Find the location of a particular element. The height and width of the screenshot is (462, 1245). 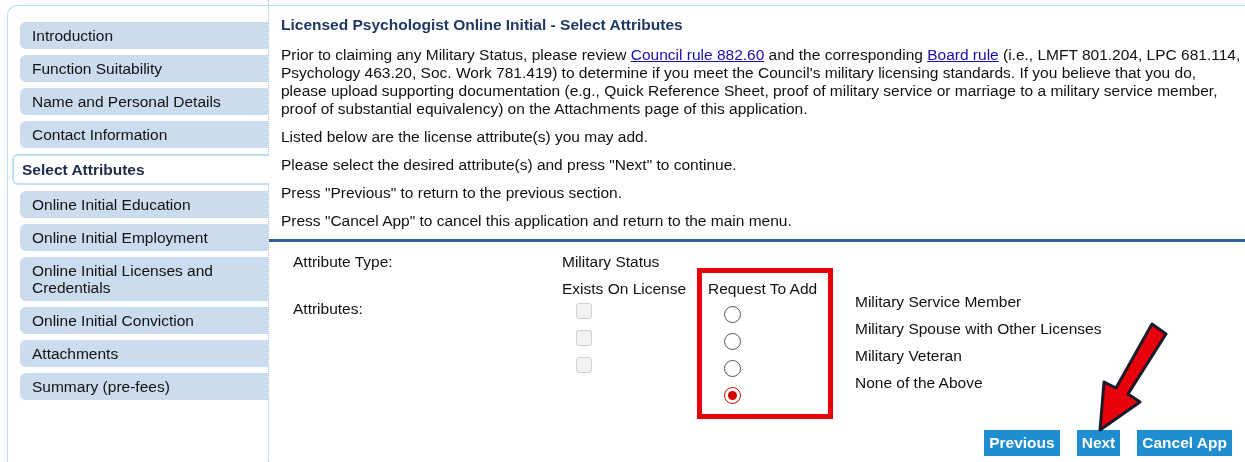

sidebar-item: Summary (pre-fees) is located at coordinates (144, 386).